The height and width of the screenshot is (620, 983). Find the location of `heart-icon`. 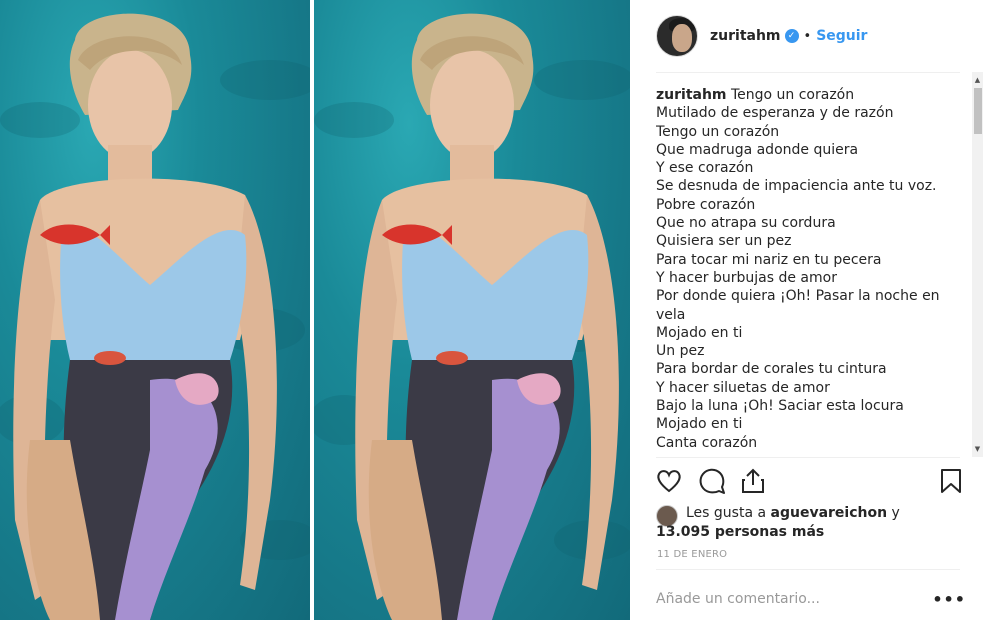

heart-icon is located at coordinates (669, 481).